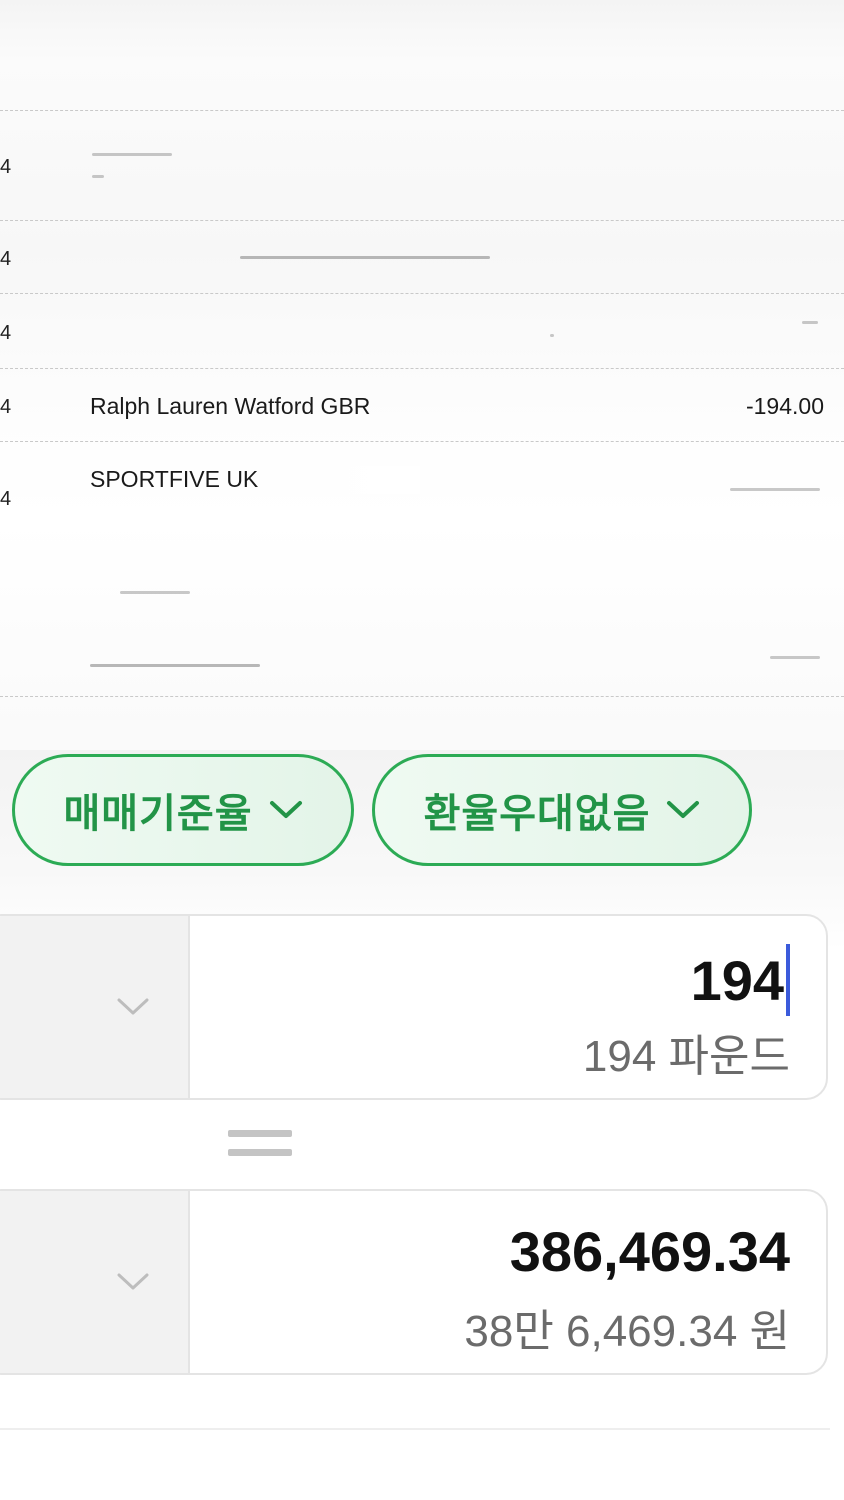 This screenshot has height=1500, width=844. Describe the element at coordinates (788, 980) in the screenshot. I see `text-cursor` at that location.